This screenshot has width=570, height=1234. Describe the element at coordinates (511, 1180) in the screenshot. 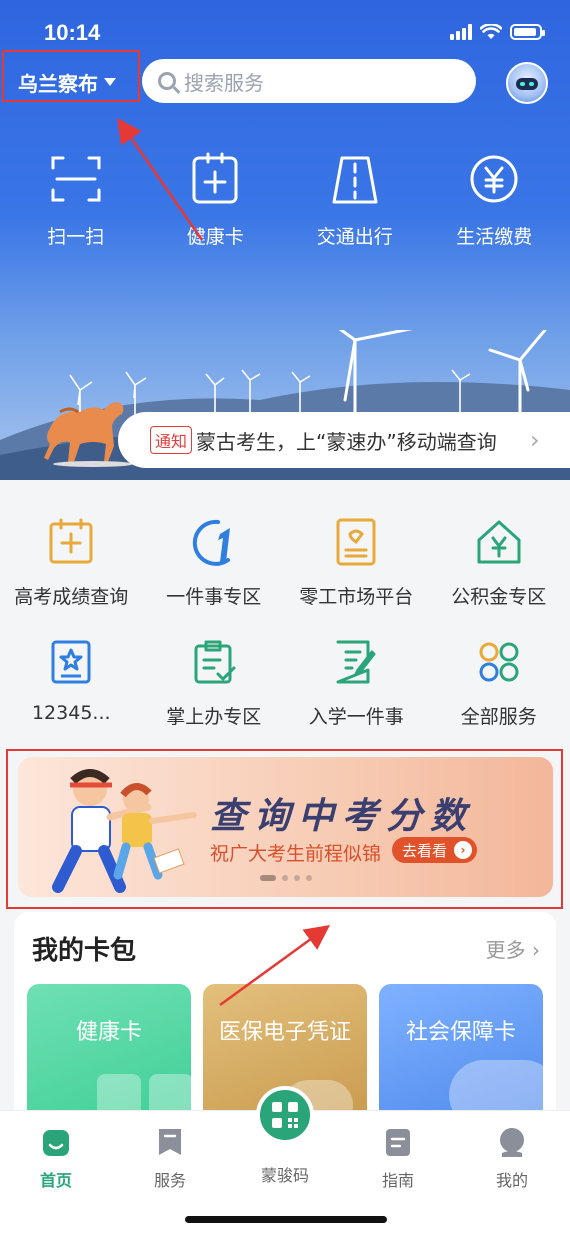

I see `tab-label: 我的` at that location.